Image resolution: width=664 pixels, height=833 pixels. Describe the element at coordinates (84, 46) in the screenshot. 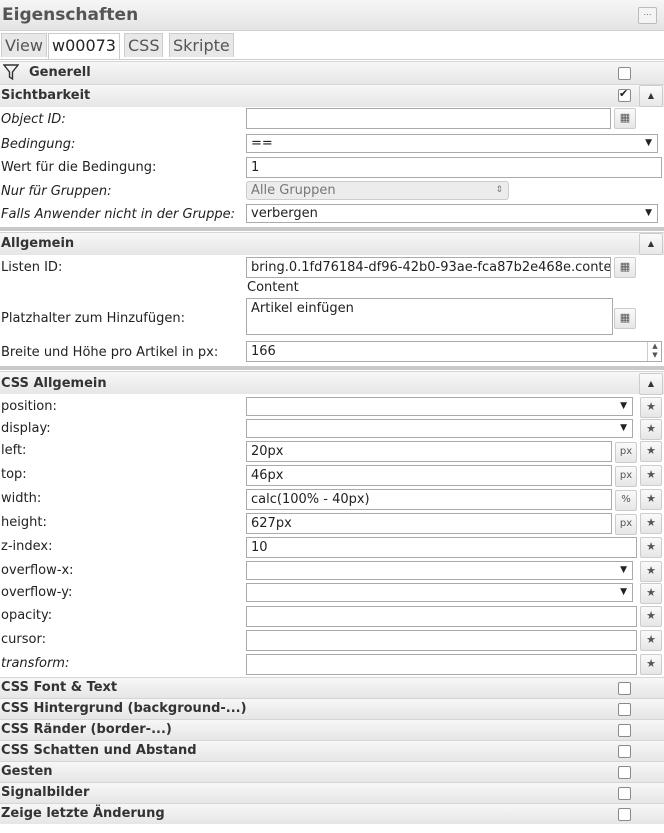

I see `tab-w00073: w00073` at that location.